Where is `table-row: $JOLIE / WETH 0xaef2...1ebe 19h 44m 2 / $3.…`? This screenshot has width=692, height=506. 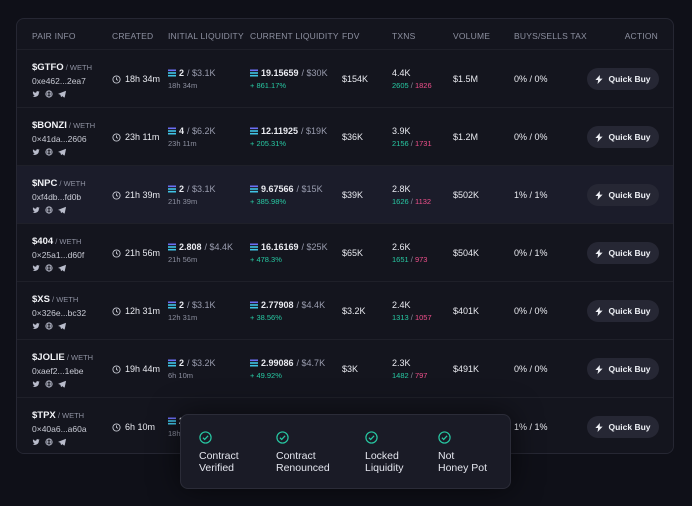 table-row: $JOLIE / WETH 0xaef2...1ebe 19h 44m 2 / $3.… is located at coordinates (345, 368).